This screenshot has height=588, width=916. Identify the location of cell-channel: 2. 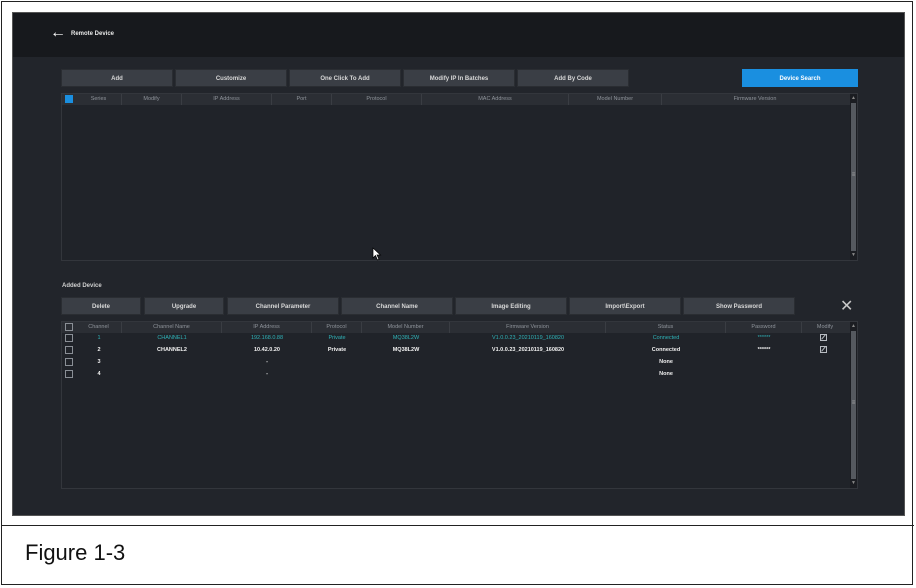
(99, 350).